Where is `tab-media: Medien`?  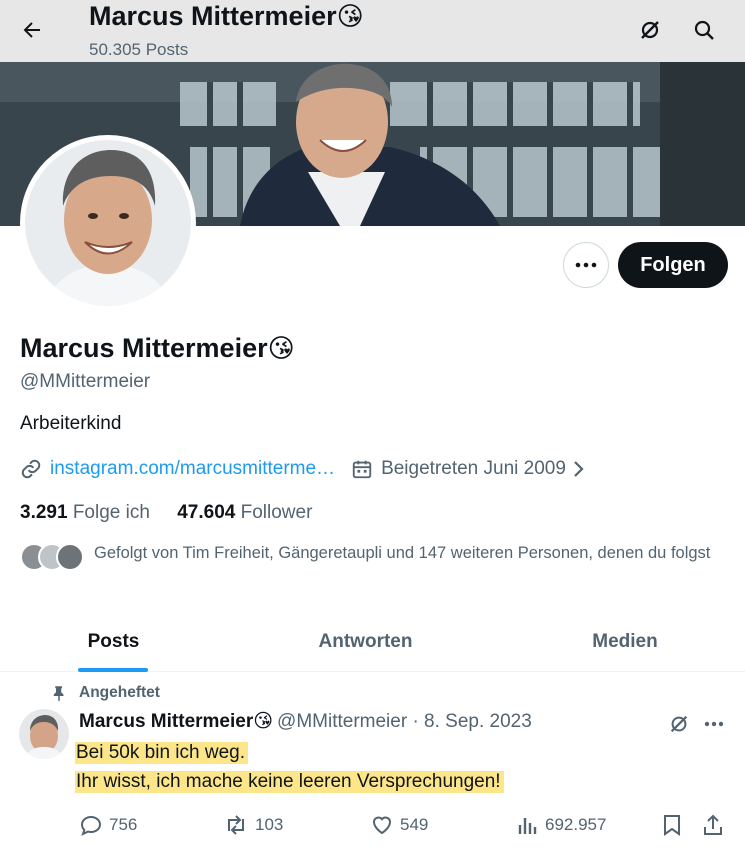 tab-media: Medien is located at coordinates (625, 642).